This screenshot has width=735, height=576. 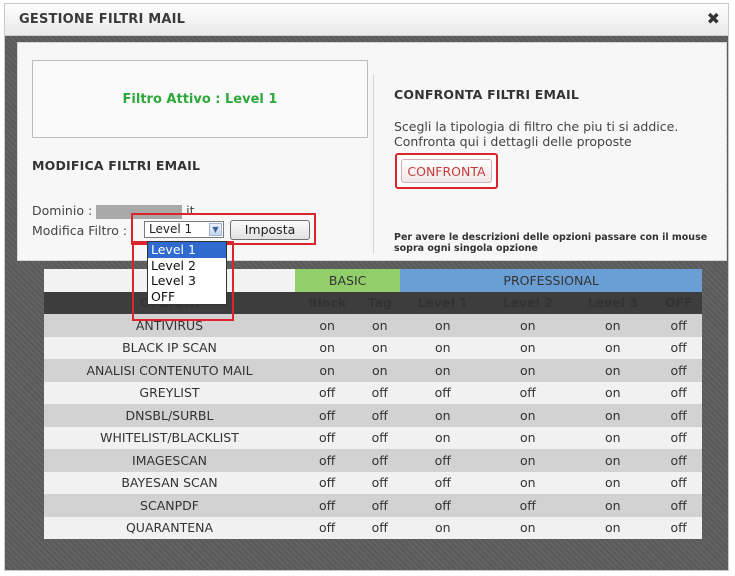 I want to click on professional-group-header: PROFESSIONAL, so click(x=551, y=280).